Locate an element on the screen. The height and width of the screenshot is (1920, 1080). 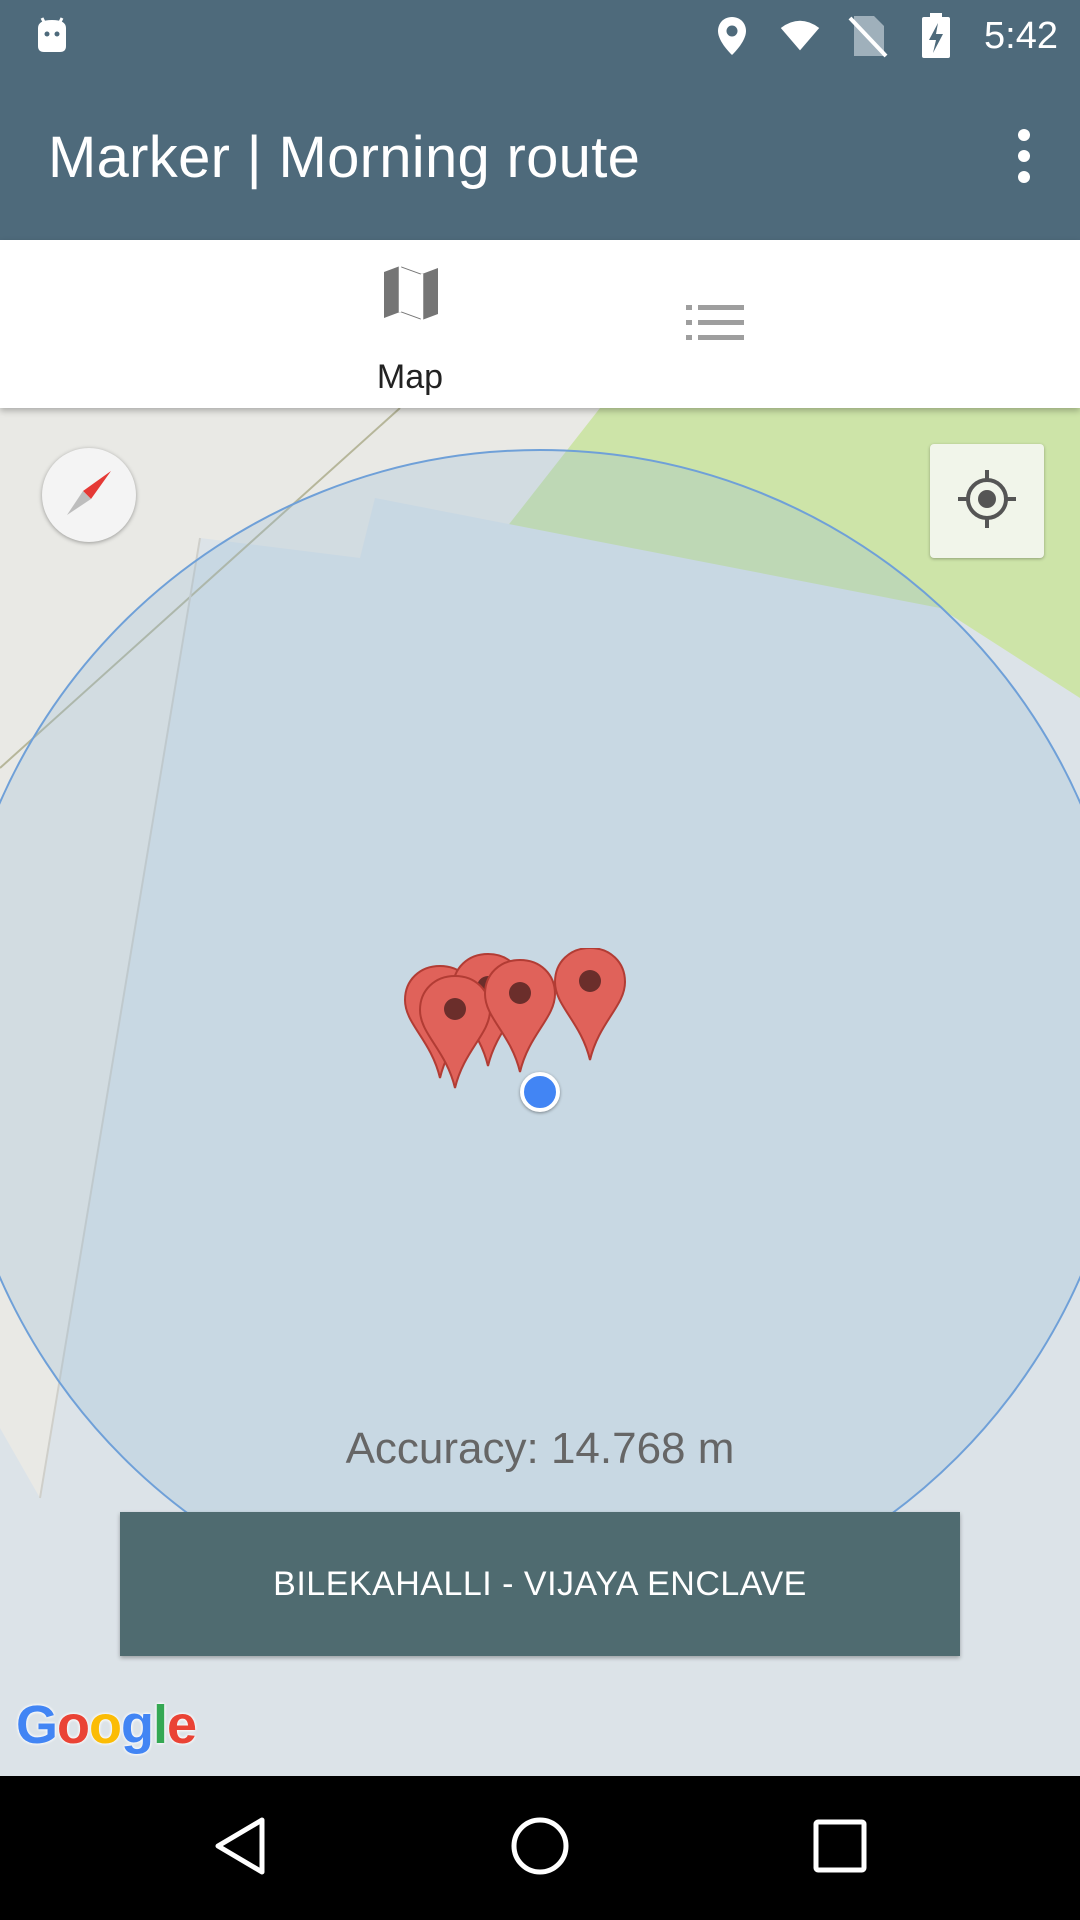
navigation-bar is located at coordinates (540, 1848).